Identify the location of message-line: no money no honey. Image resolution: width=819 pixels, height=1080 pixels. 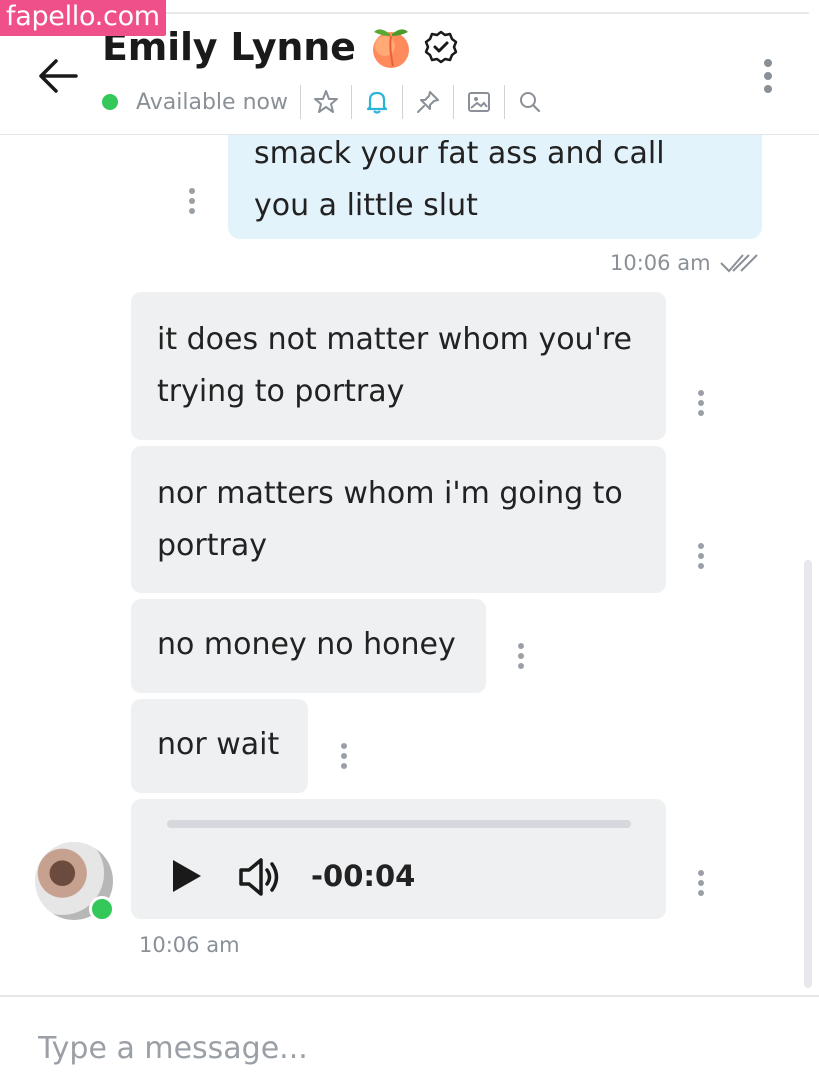
(306, 644).